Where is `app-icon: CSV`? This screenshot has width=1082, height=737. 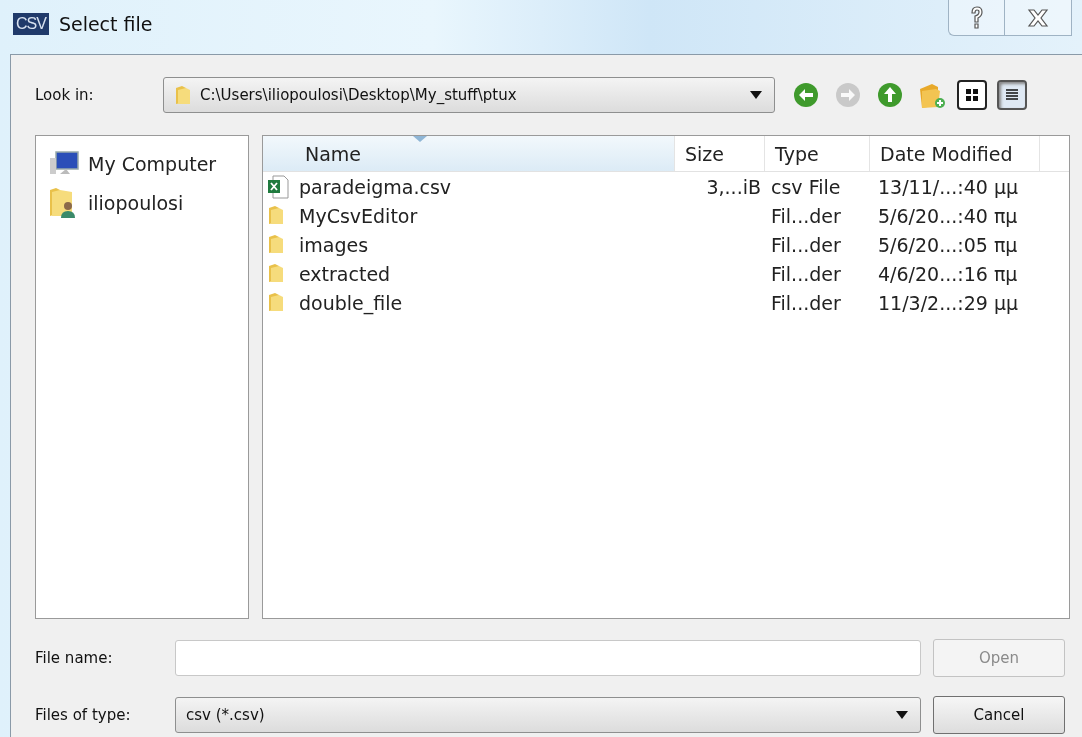 app-icon: CSV is located at coordinates (31, 24).